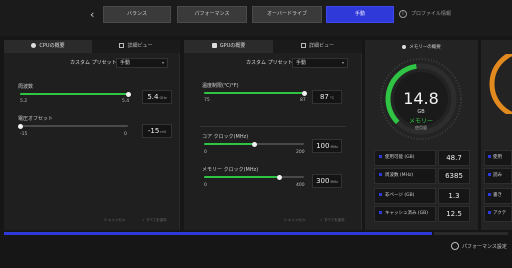 The width and height of the screenshot is (512, 268). Describe the element at coordinates (455, 246) in the screenshot. I see `performance-settings-icon` at that location.